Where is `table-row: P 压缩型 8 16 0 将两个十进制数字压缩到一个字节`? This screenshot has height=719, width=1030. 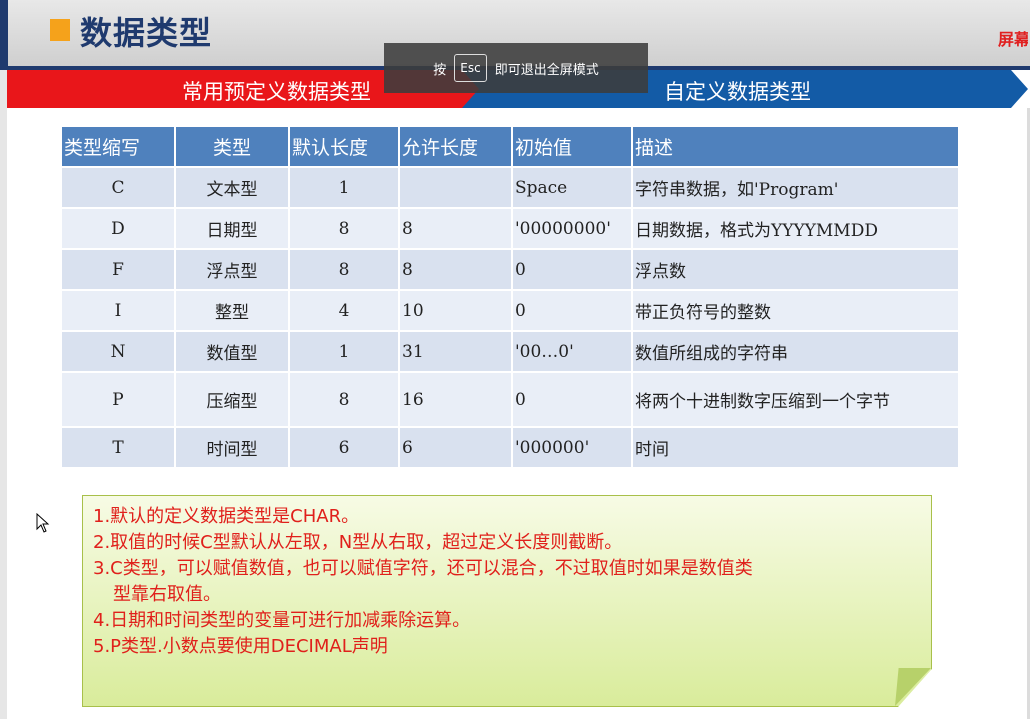 table-row: P 压缩型 8 16 0 将两个十进制数字压缩到一个字节 is located at coordinates (511, 400).